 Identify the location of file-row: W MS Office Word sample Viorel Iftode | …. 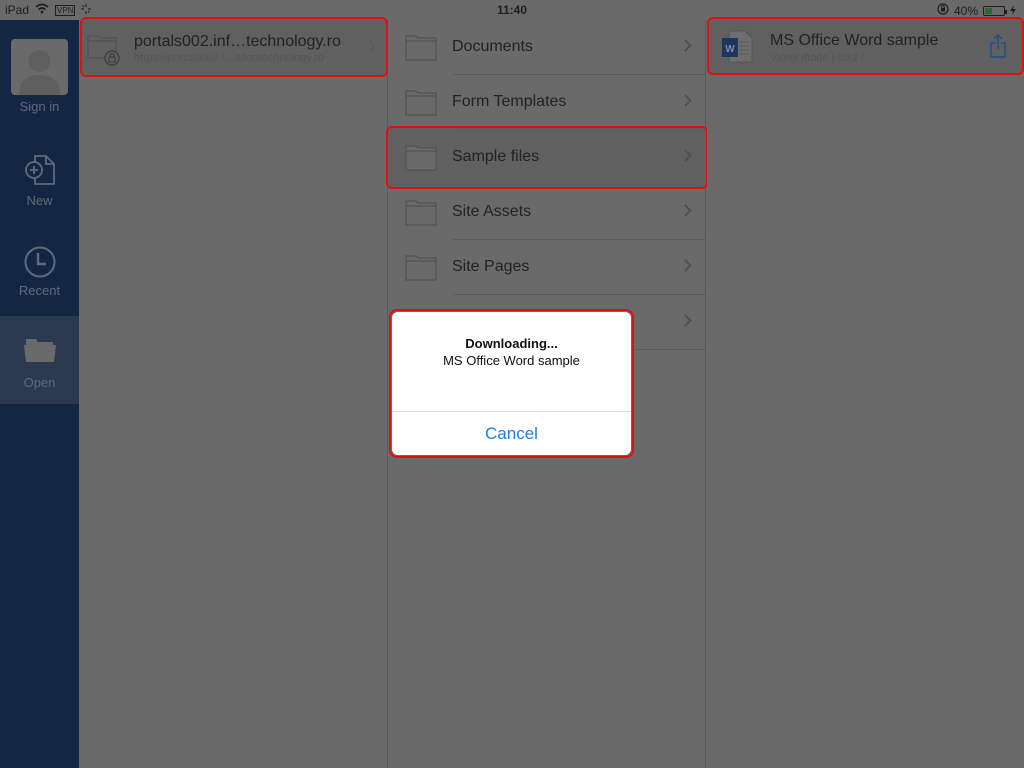
(865, 47).